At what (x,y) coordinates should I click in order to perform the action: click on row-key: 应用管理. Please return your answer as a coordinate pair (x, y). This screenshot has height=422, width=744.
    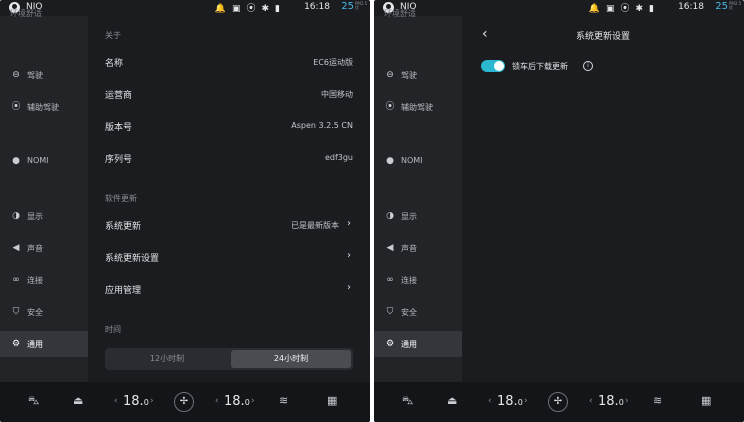
    Looking at the image, I should click on (123, 291).